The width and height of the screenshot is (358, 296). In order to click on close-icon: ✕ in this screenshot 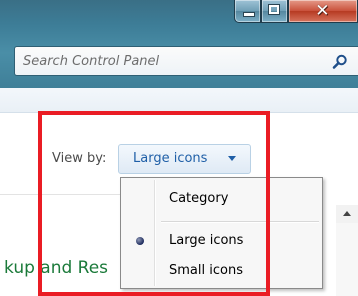, I will do `click(322, 11)`.